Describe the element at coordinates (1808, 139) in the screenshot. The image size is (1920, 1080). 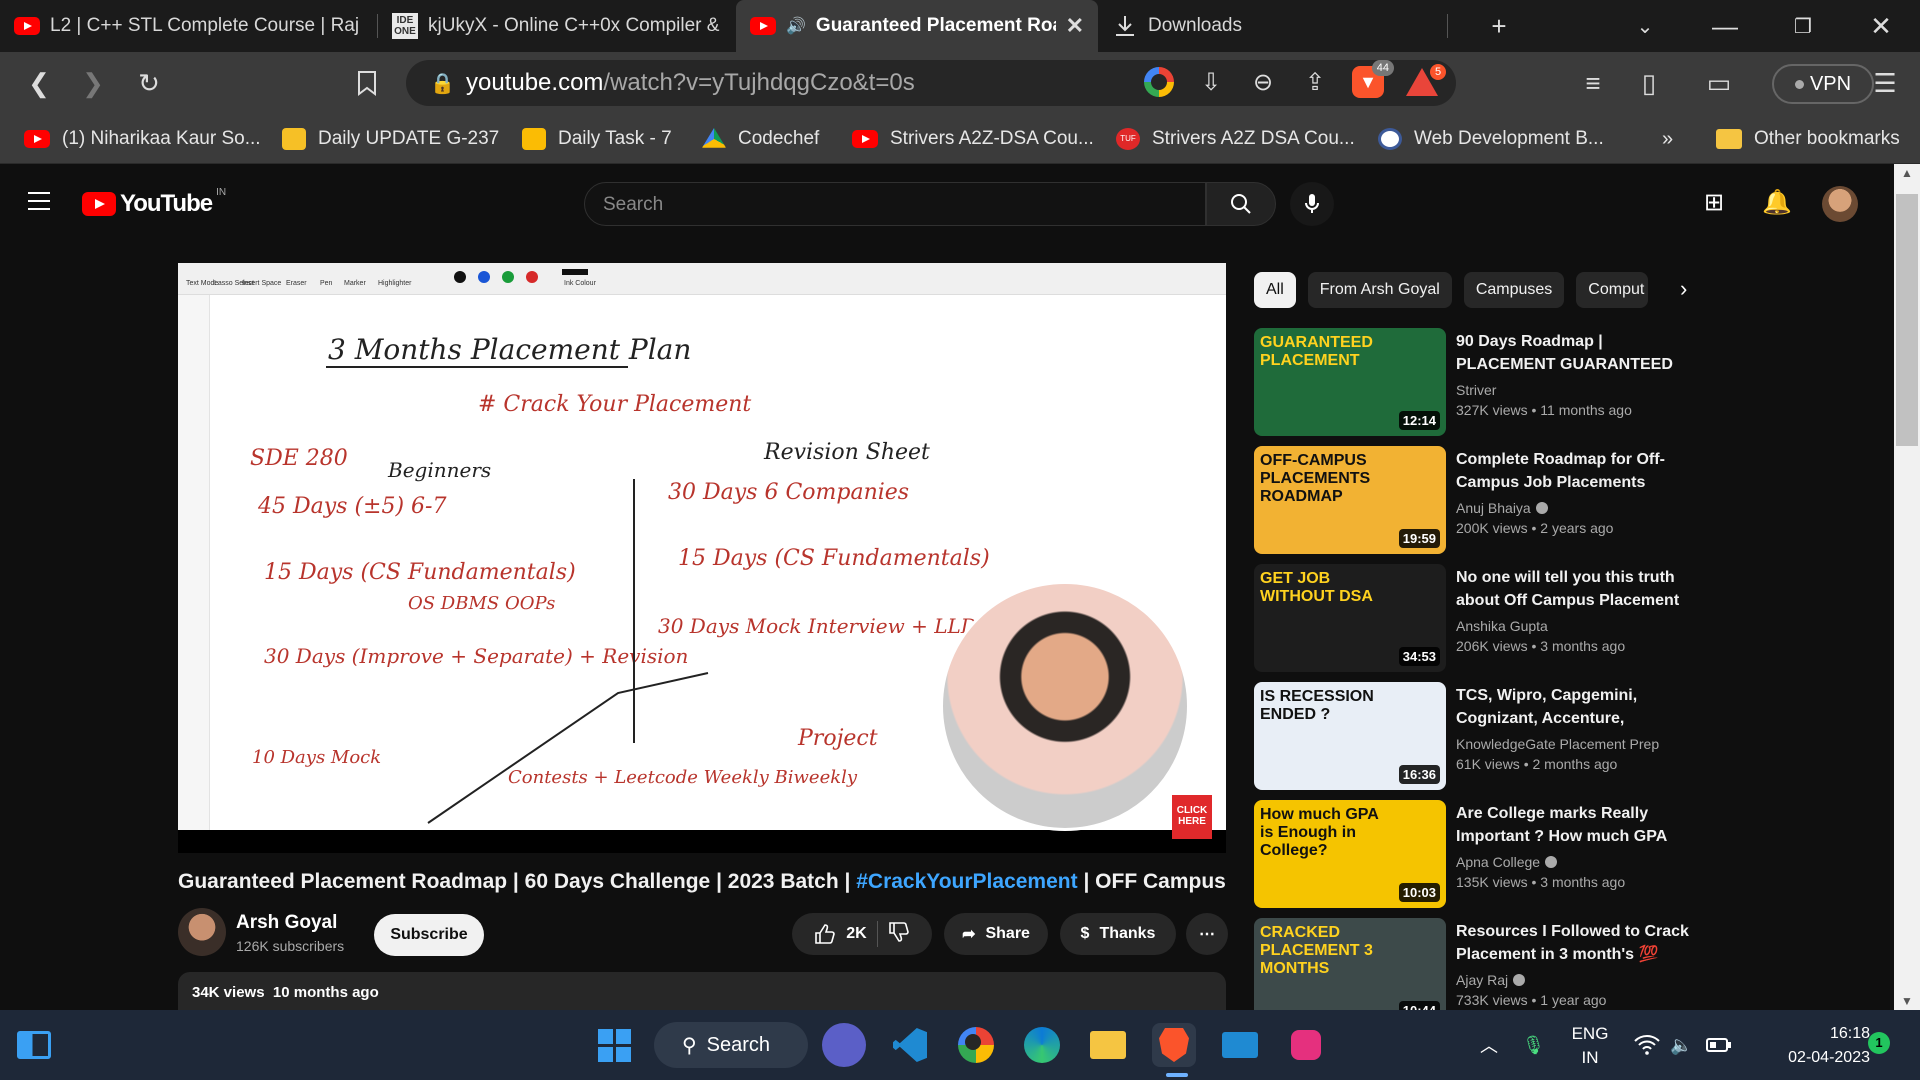
I see `other-bookmarks: Other bookmarks` at that location.